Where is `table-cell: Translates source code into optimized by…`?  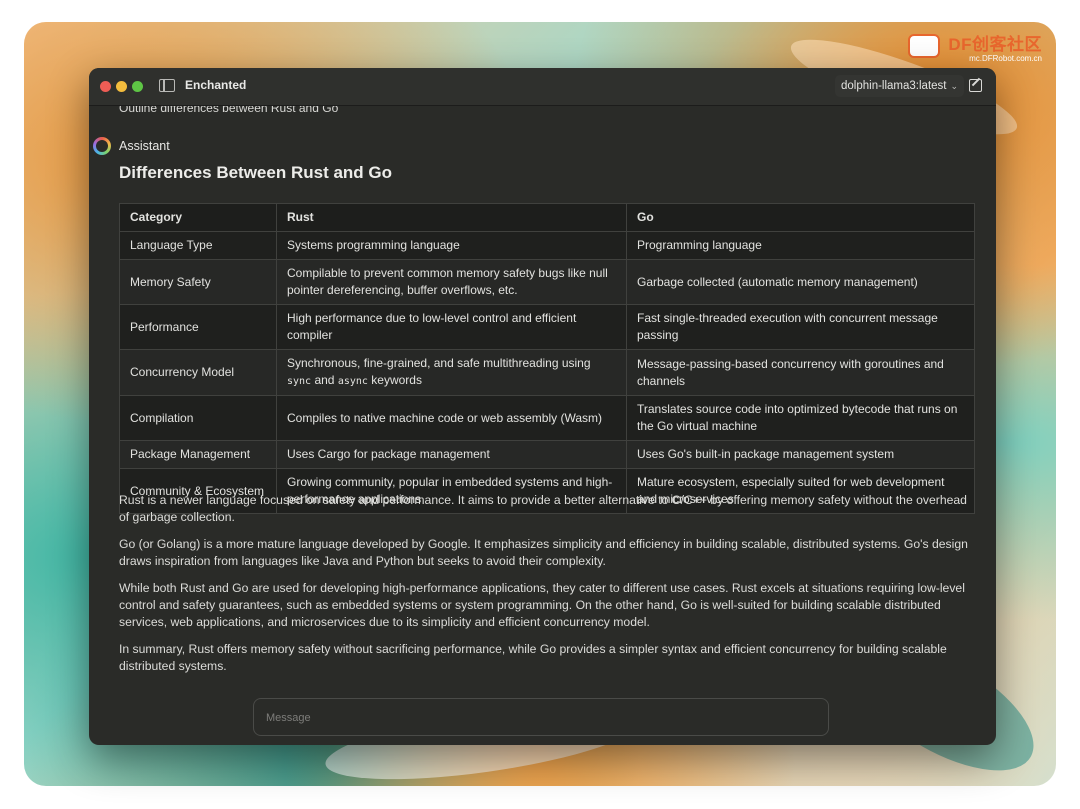 table-cell: Translates source code into optimized by… is located at coordinates (800, 418).